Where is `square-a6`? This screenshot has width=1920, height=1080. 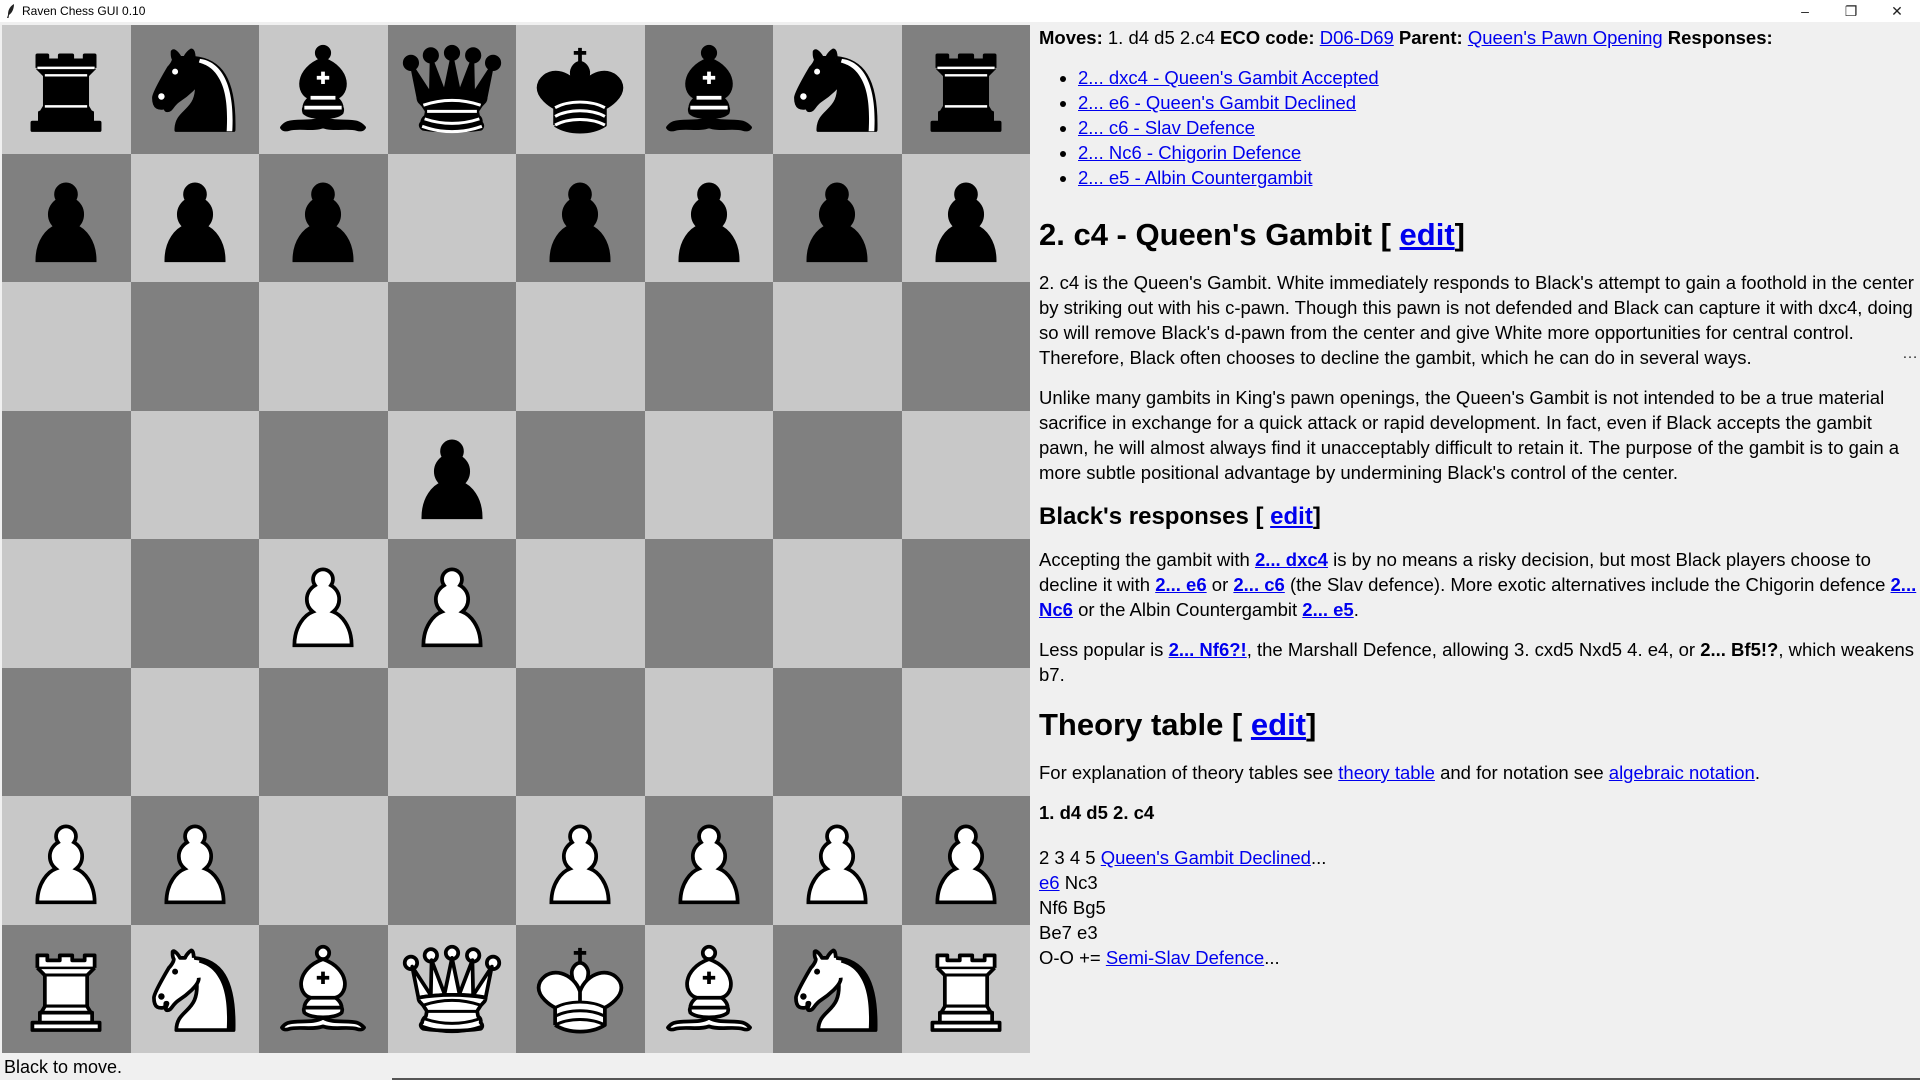
square-a6 is located at coordinates (66, 346).